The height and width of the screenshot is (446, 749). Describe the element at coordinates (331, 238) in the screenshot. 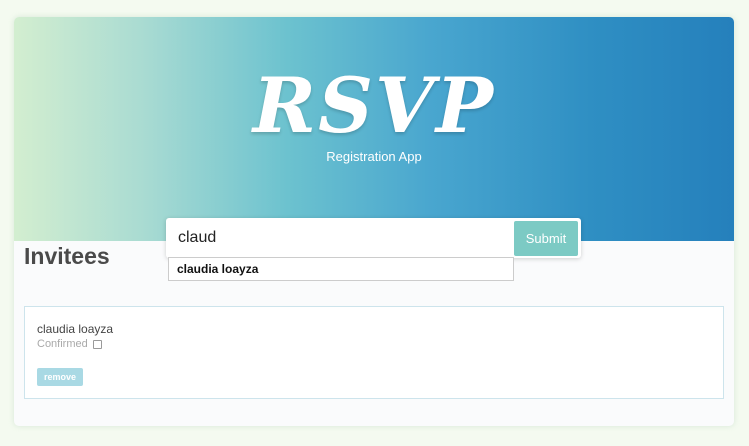

I see `invitee-input` at that location.